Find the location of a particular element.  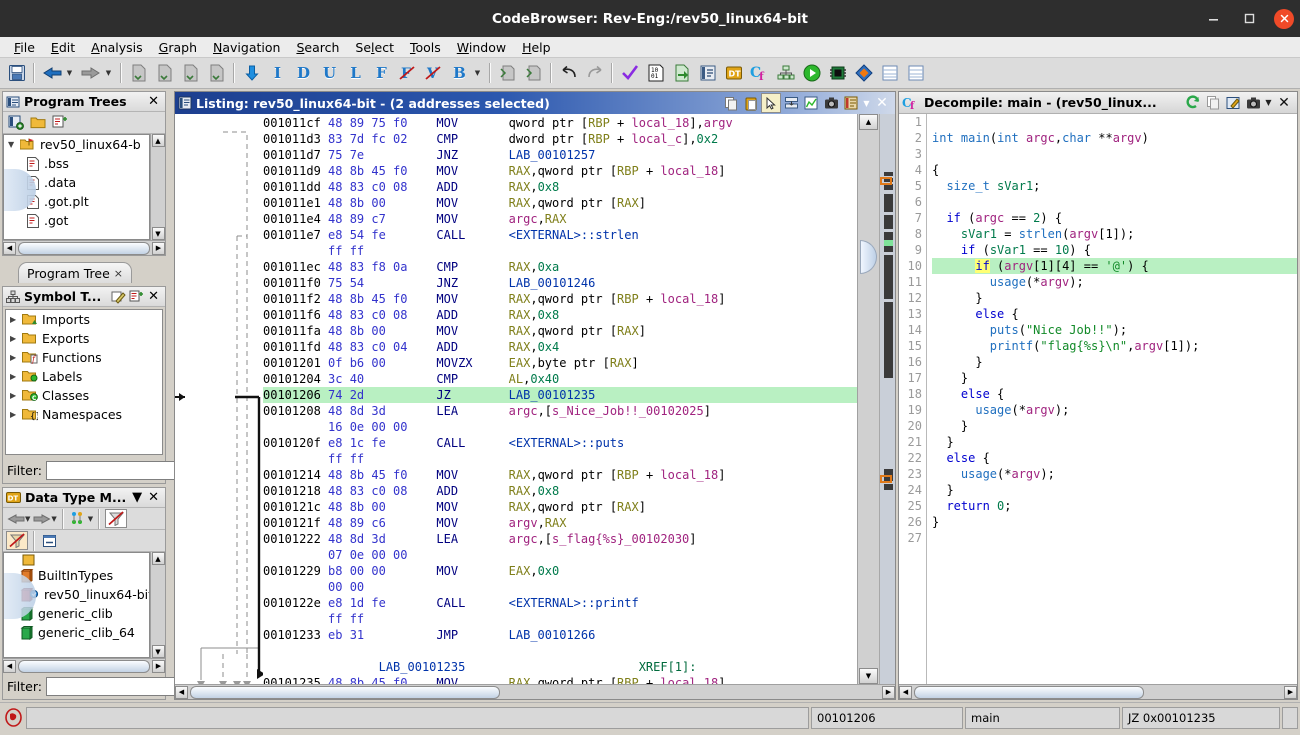

listing-row: 00101206 74 2d JZ LAB_00101235 is located at coordinates (560, 395).